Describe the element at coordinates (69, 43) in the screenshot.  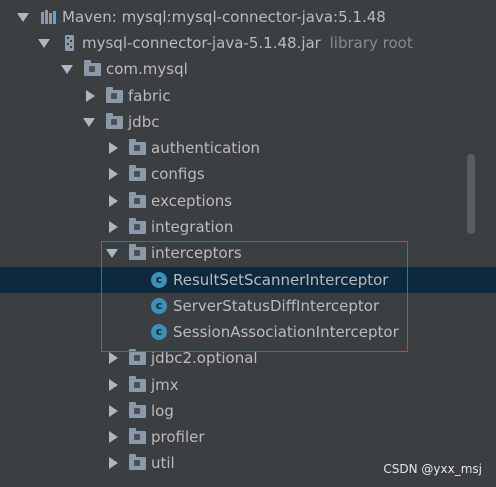
I see `jar-icon` at that location.